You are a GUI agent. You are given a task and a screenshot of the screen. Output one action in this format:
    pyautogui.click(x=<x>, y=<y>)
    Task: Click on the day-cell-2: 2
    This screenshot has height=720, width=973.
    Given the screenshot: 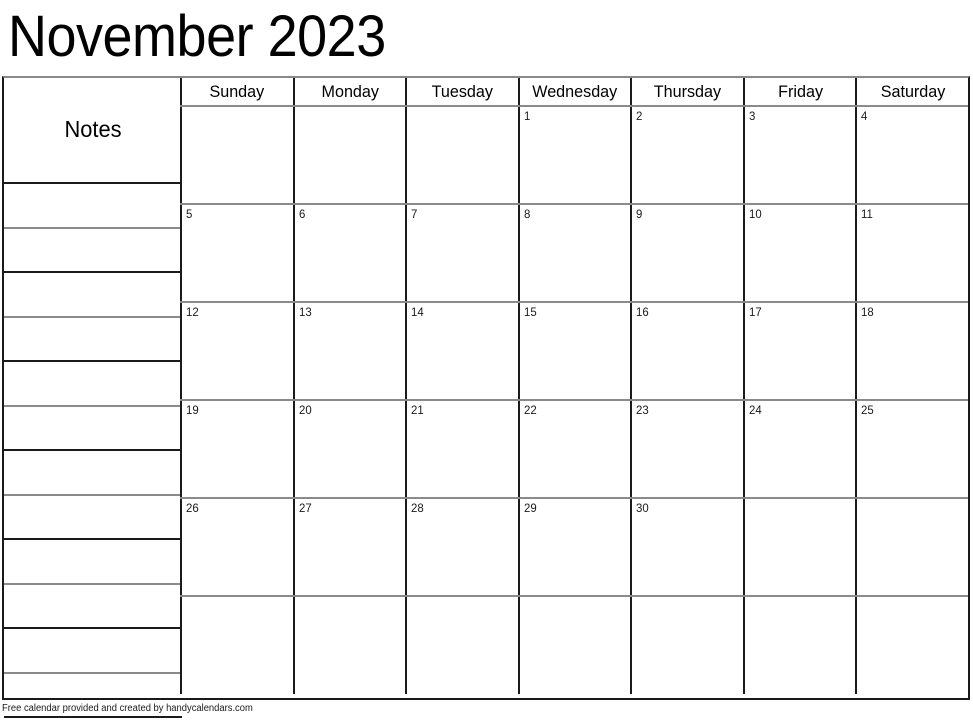 What is the action you would take?
    pyautogui.click(x=686, y=155)
    